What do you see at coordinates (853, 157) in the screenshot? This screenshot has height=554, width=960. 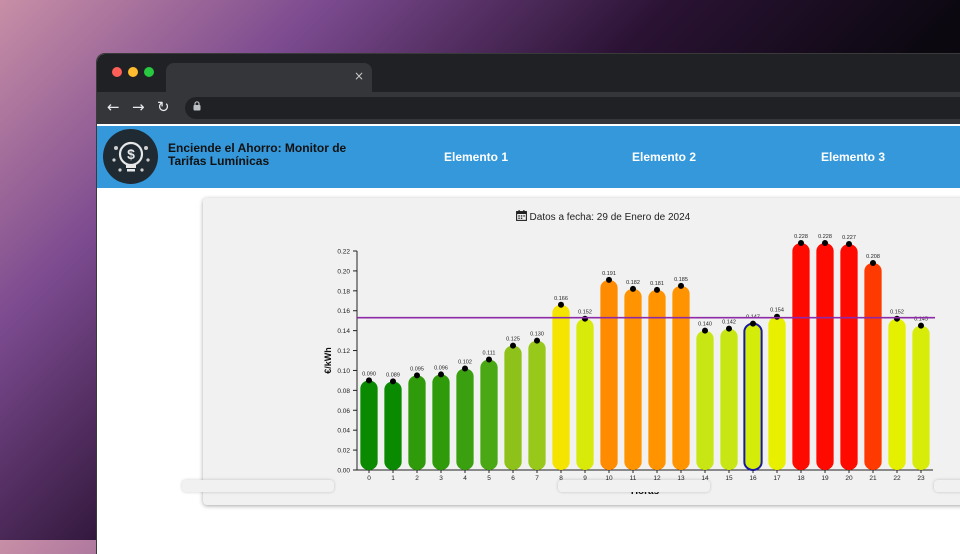 I see `nav-item-3: Elemento 3` at bounding box center [853, 157].